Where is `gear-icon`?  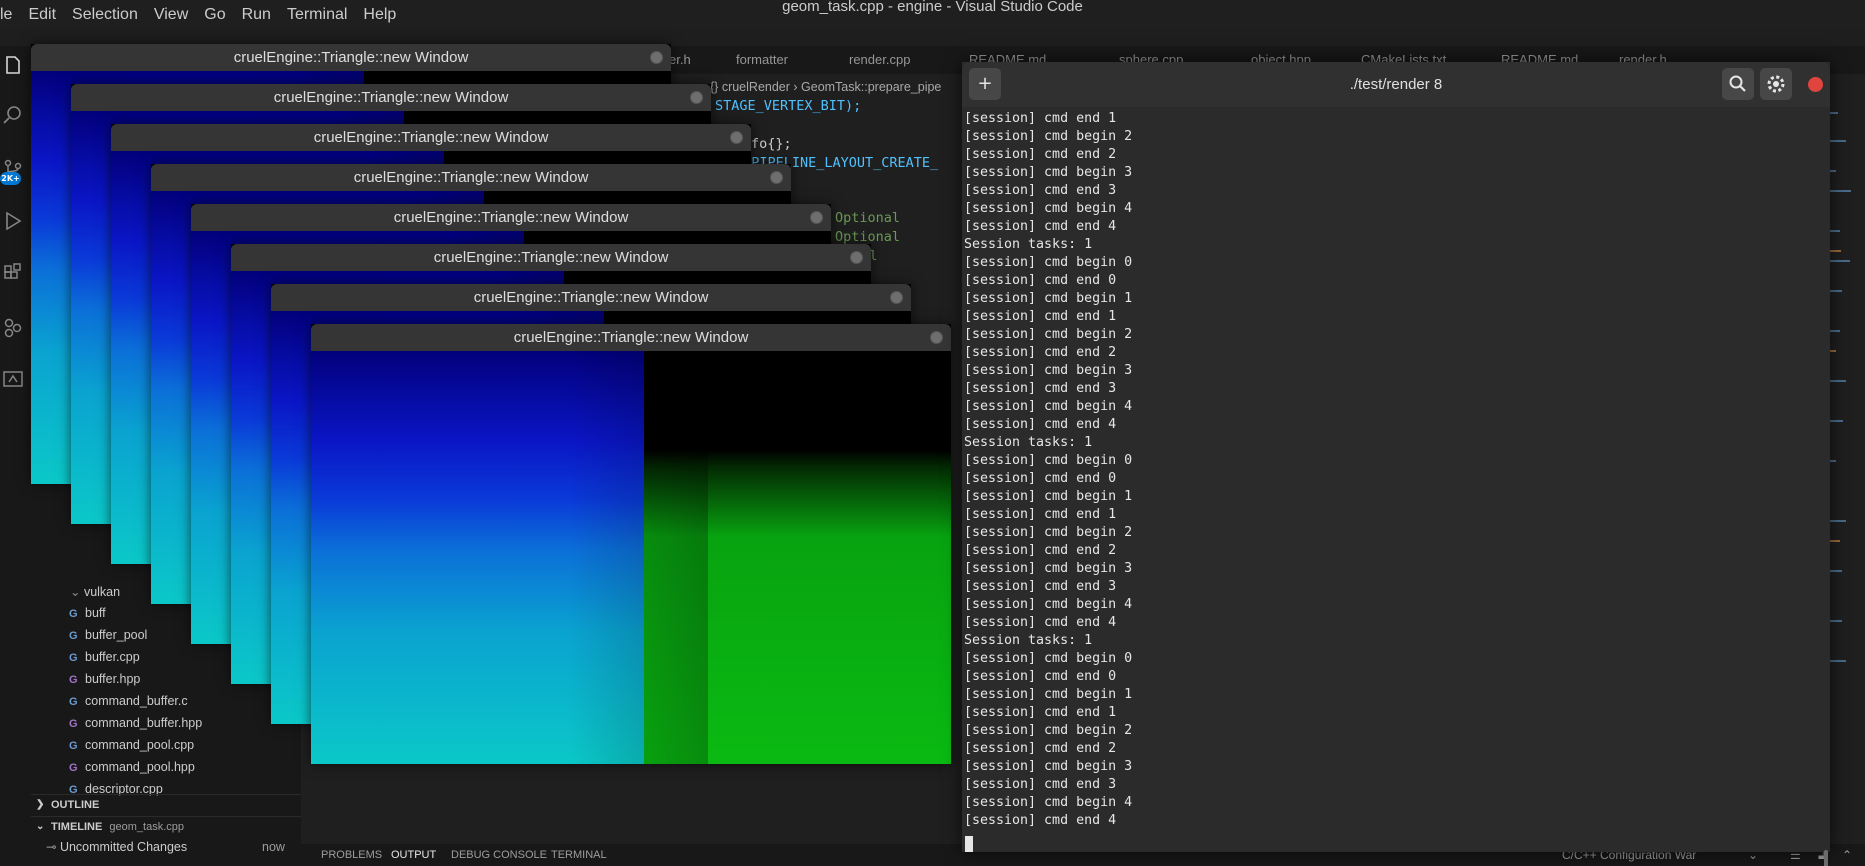 gear-icon is located at coordinates (1776, 84).